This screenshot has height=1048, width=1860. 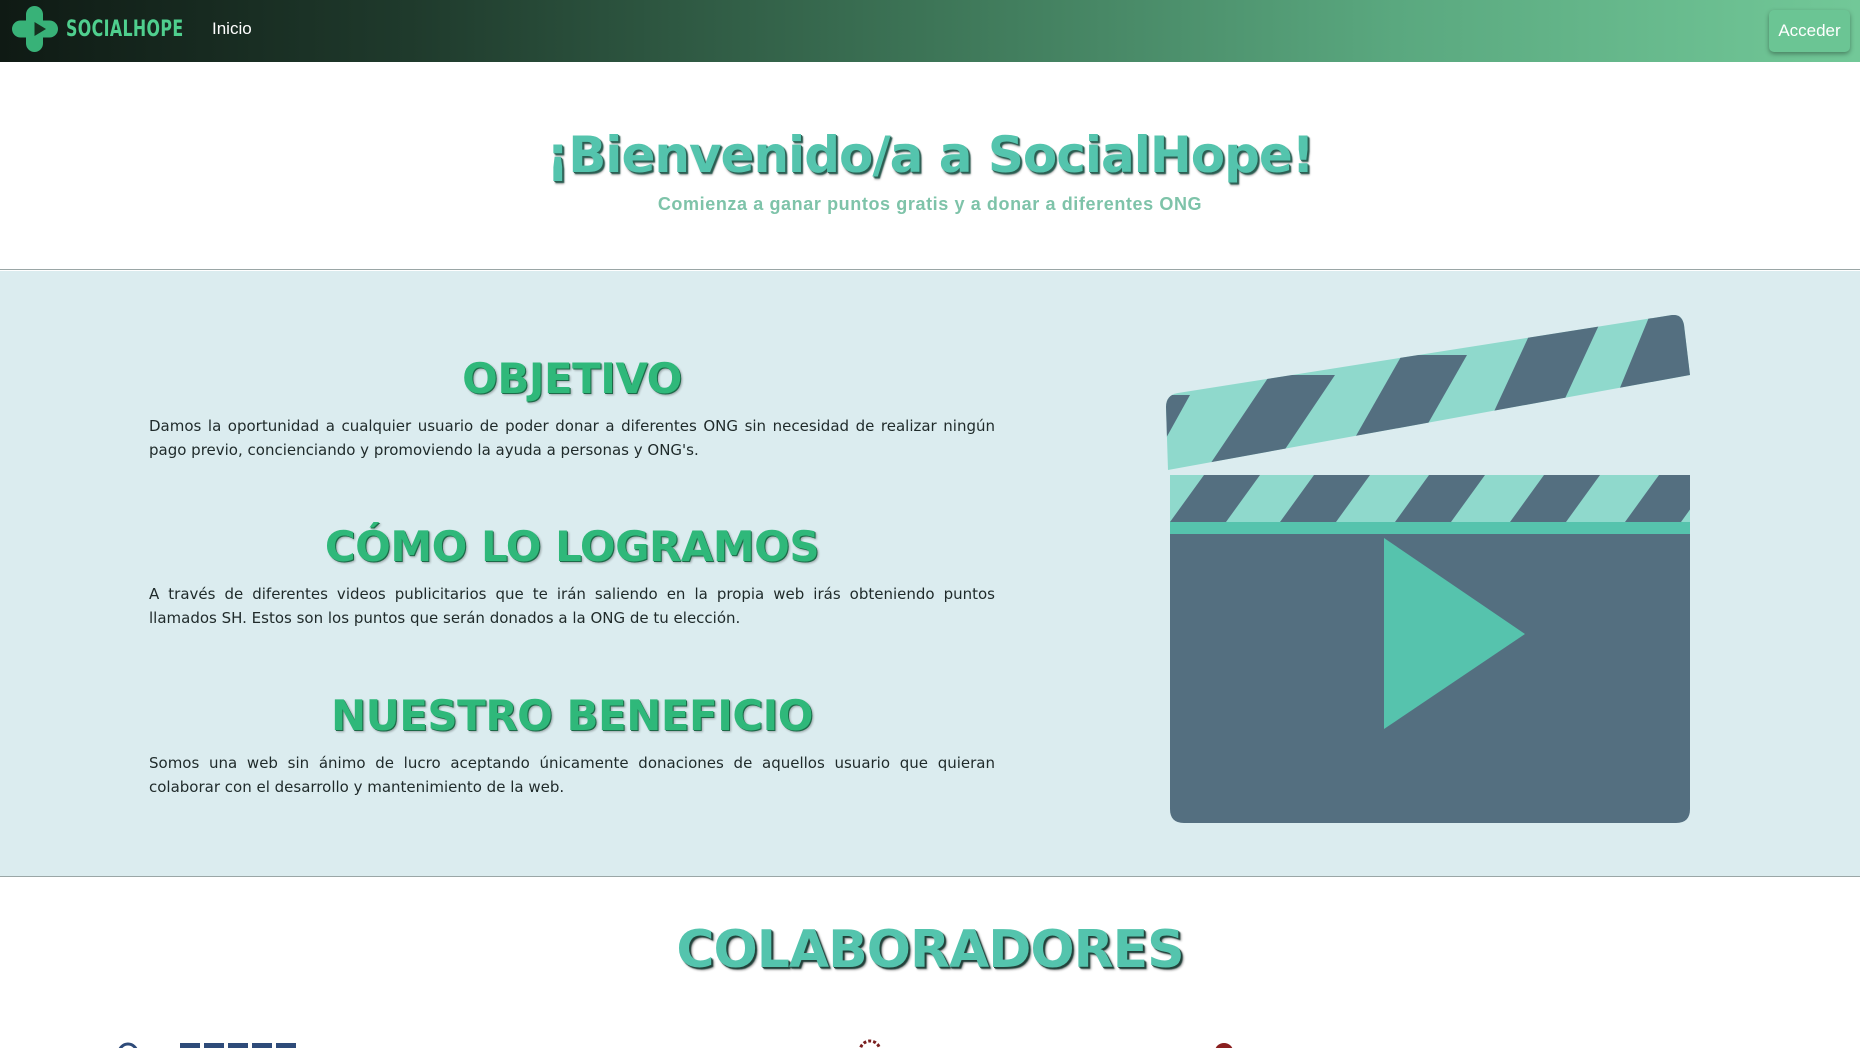 What do you see at coordinates (35, 29) in the screenshot?
I see `plus-leaf-icon` at bounding box center [35, 29].